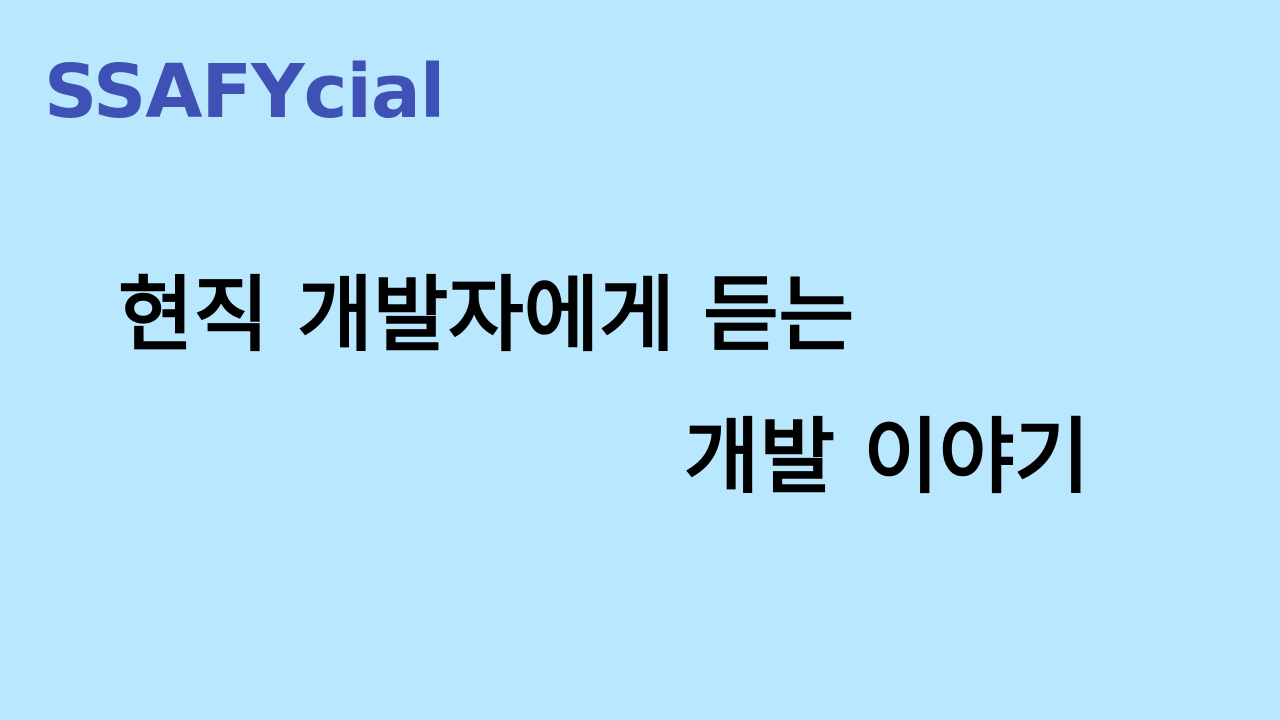  Describe the element at coordinates (887, 457) in the screenshot. I see `title-line-2: 개발 이야기` at that location.